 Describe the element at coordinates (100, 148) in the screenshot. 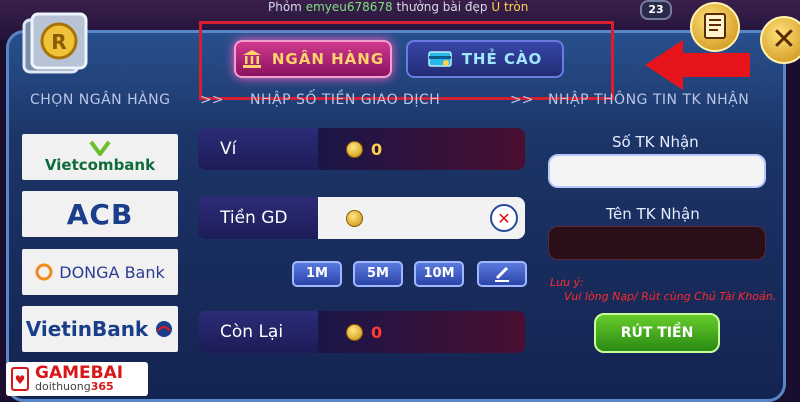

I see `vietcombank-logo-icon` at that location.